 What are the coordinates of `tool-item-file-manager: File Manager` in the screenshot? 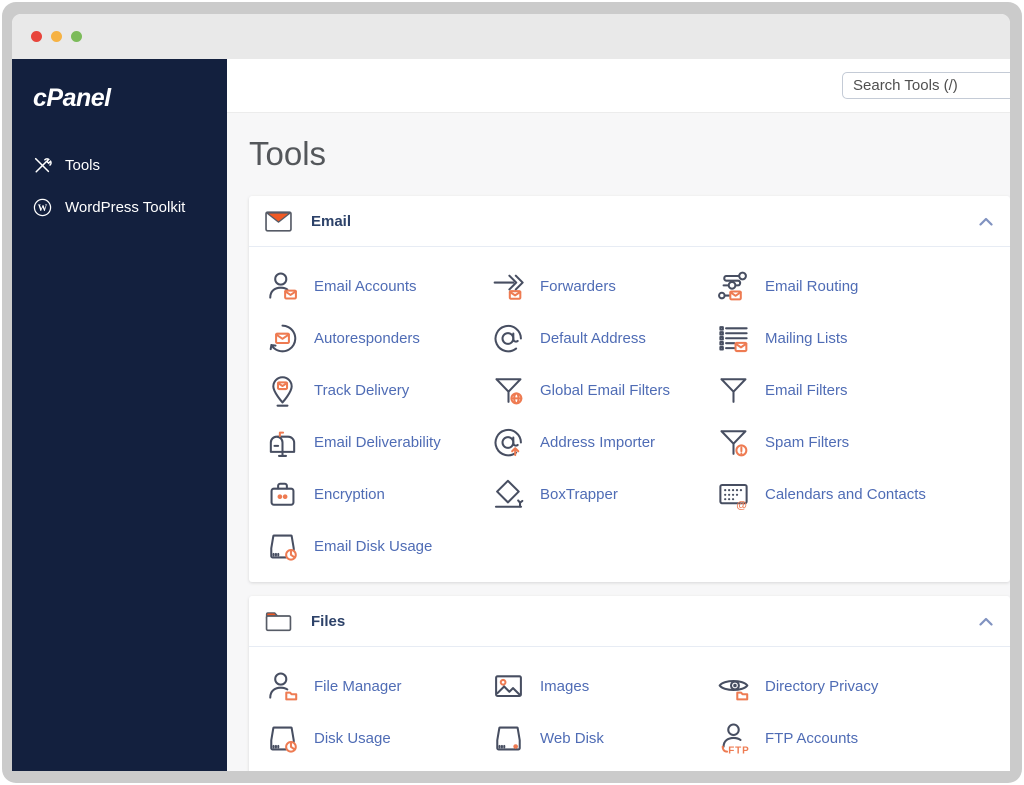 It's located at (377, 686).